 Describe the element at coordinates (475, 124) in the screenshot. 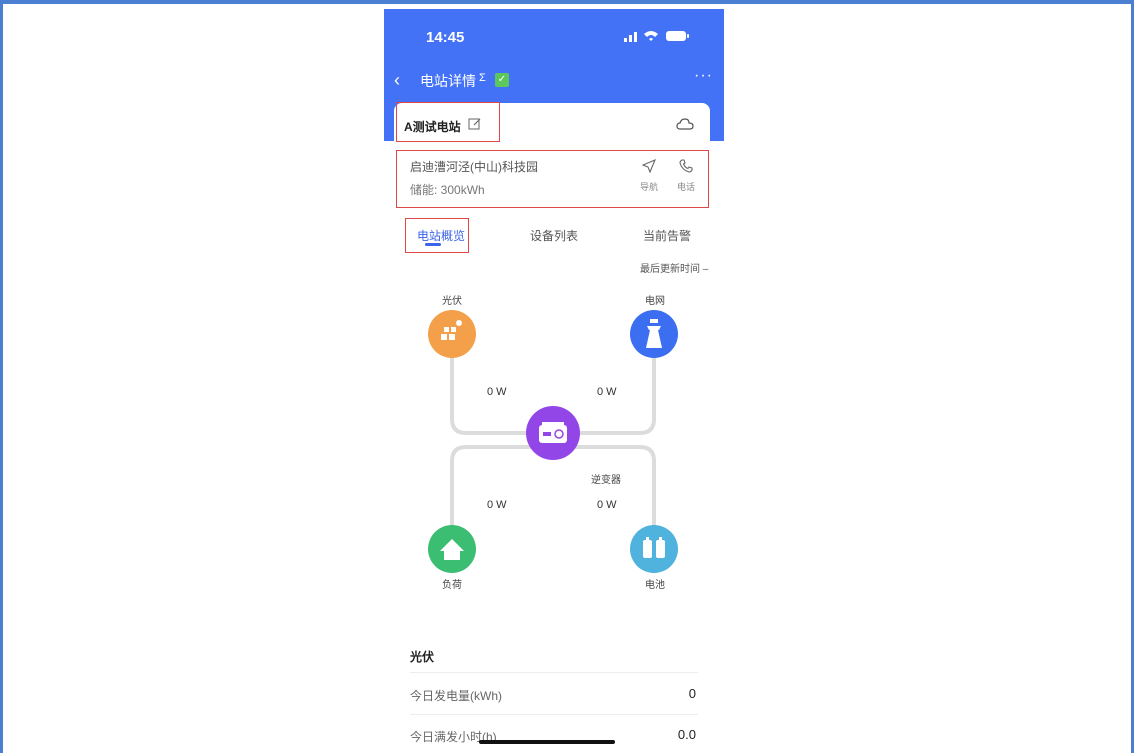

I see `edit-icon` at that location.